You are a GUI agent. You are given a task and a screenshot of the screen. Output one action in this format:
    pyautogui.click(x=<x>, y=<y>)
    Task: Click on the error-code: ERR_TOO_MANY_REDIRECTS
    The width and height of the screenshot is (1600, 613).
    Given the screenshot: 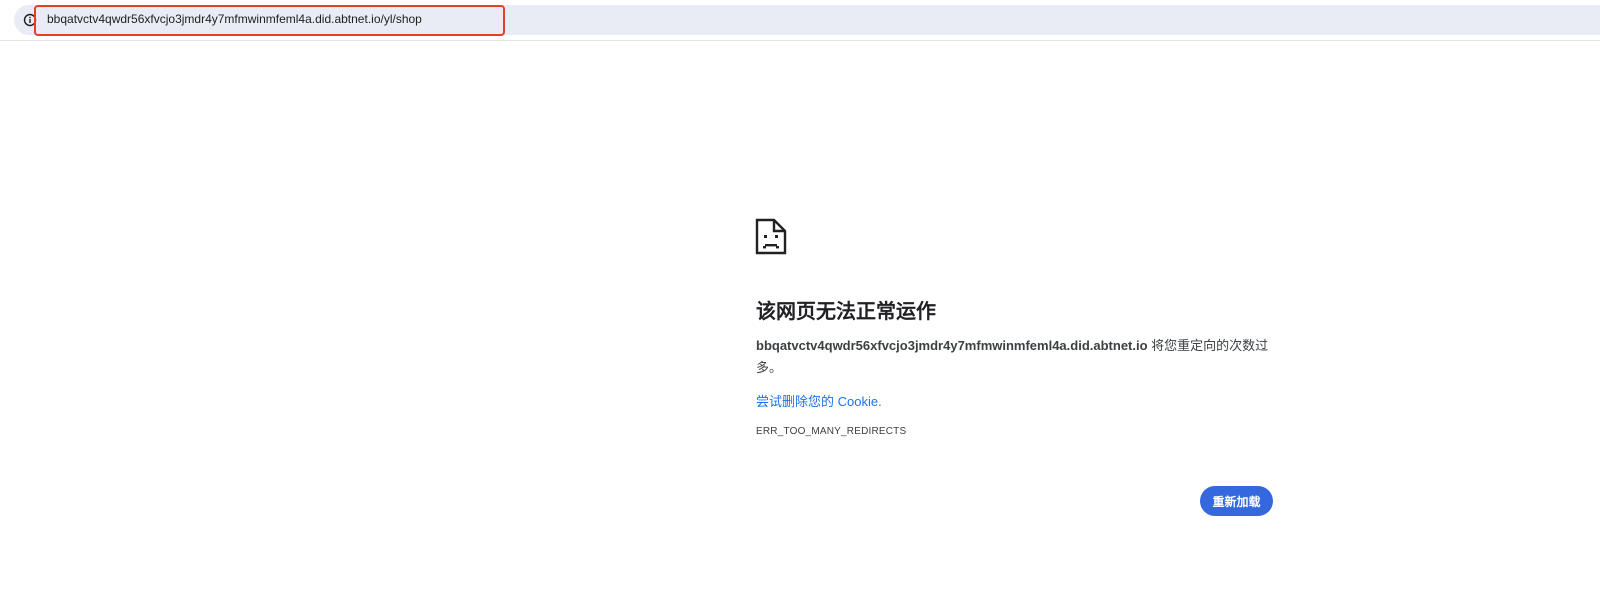 What is the action you would take?
    pyautogui.click(x=831, y=431)
    